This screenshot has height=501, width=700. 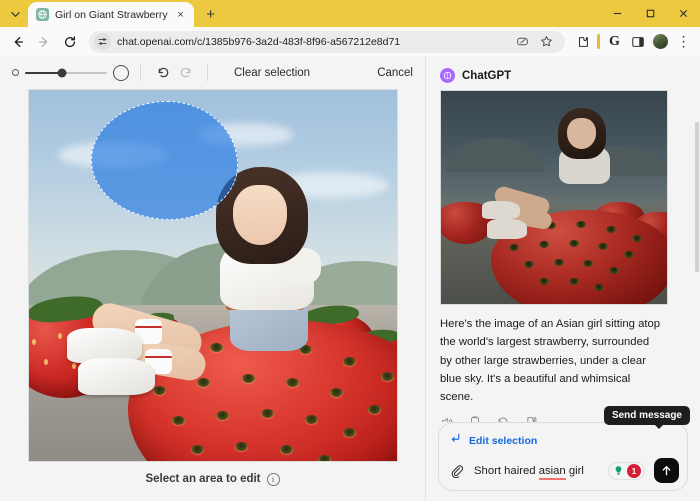 What do you see at coordinates (637, 41) in the screenshot?
I see `side-panel-icon` at bounding box center [637, 41].